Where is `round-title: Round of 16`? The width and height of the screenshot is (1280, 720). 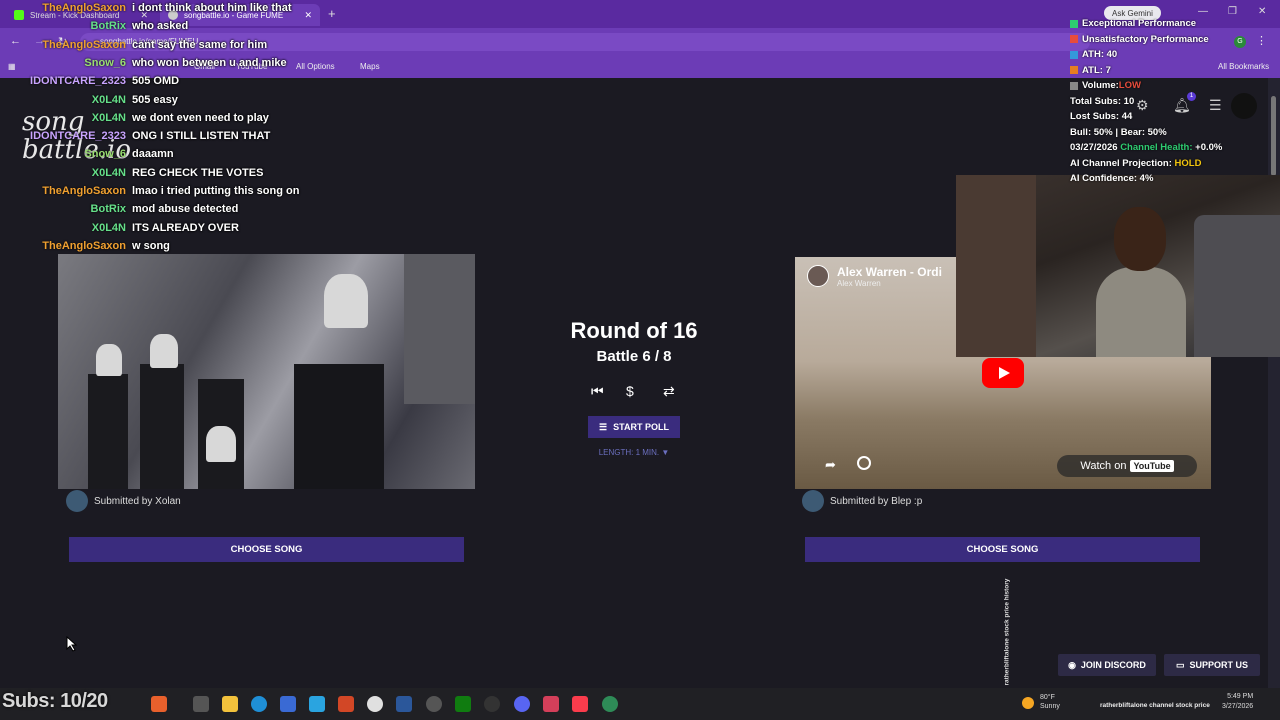 round-title: Round of 16 is located at coordinates (634, 330).